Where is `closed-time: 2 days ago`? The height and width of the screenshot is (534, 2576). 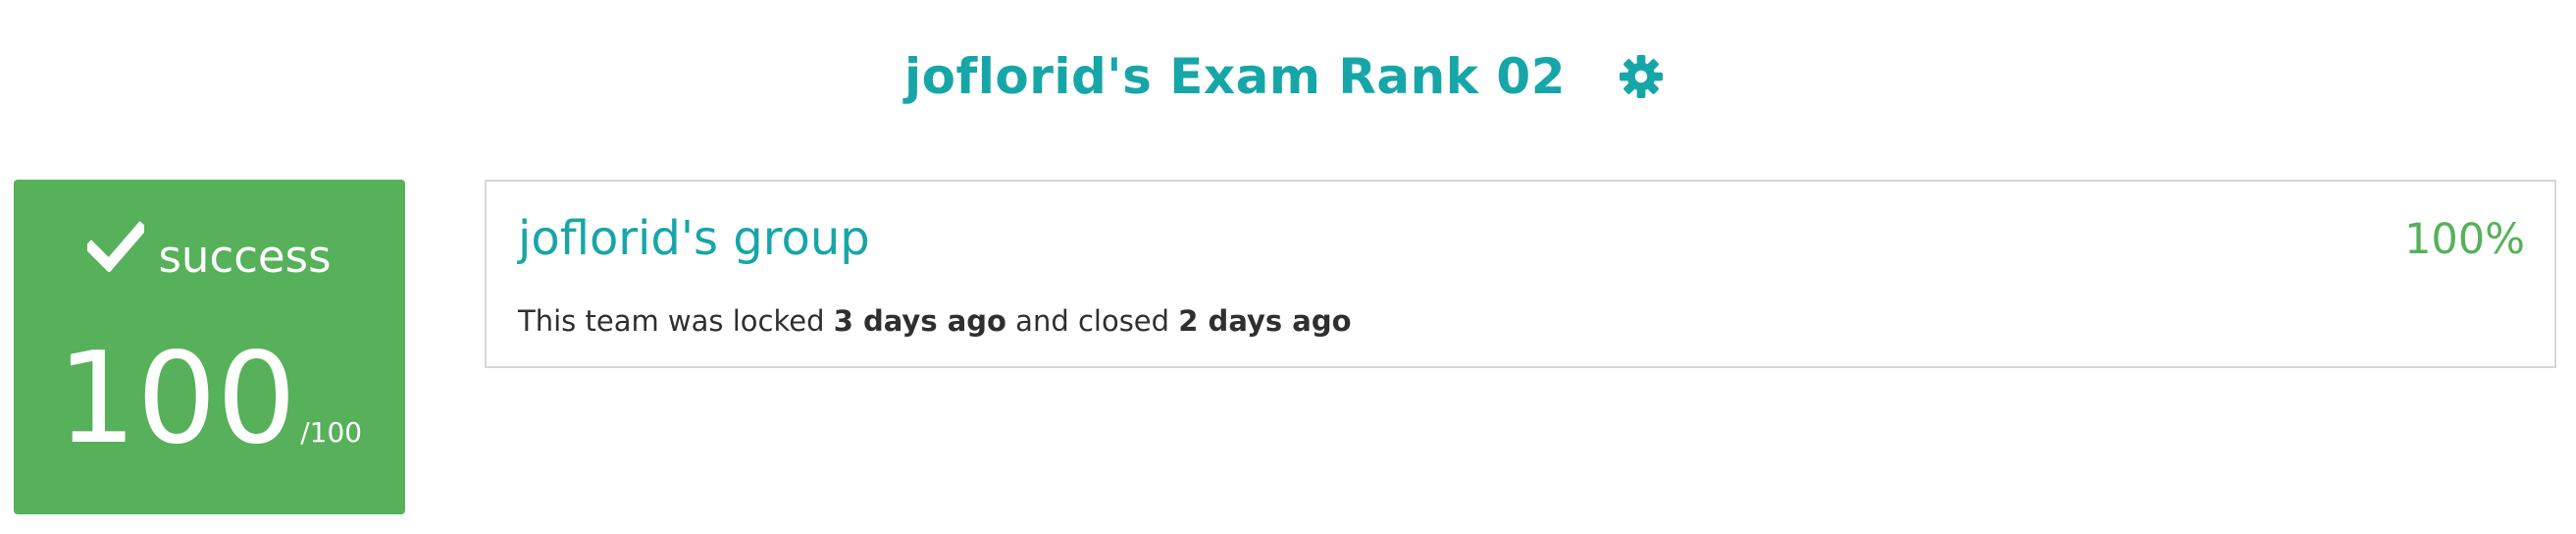 closed-time: 2 days ago is located at coordinates (1265, 321).